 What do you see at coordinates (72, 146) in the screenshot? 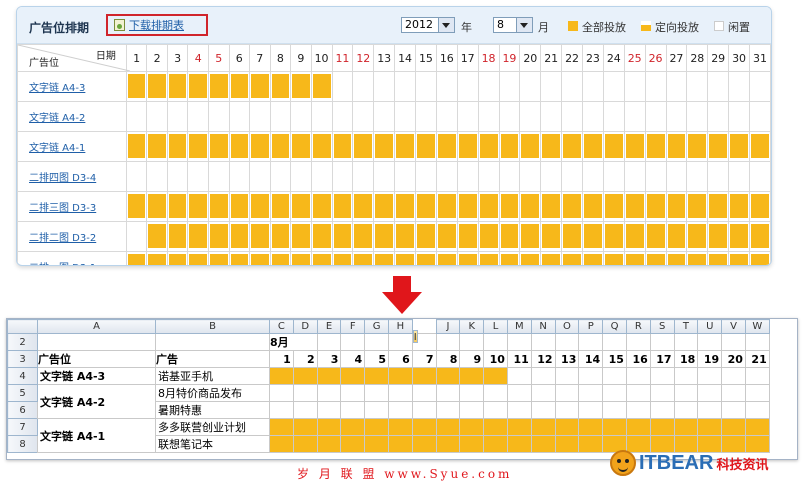
I see `ad-slot-link: 文字链 A4-1` at bounding box center [72, 146].